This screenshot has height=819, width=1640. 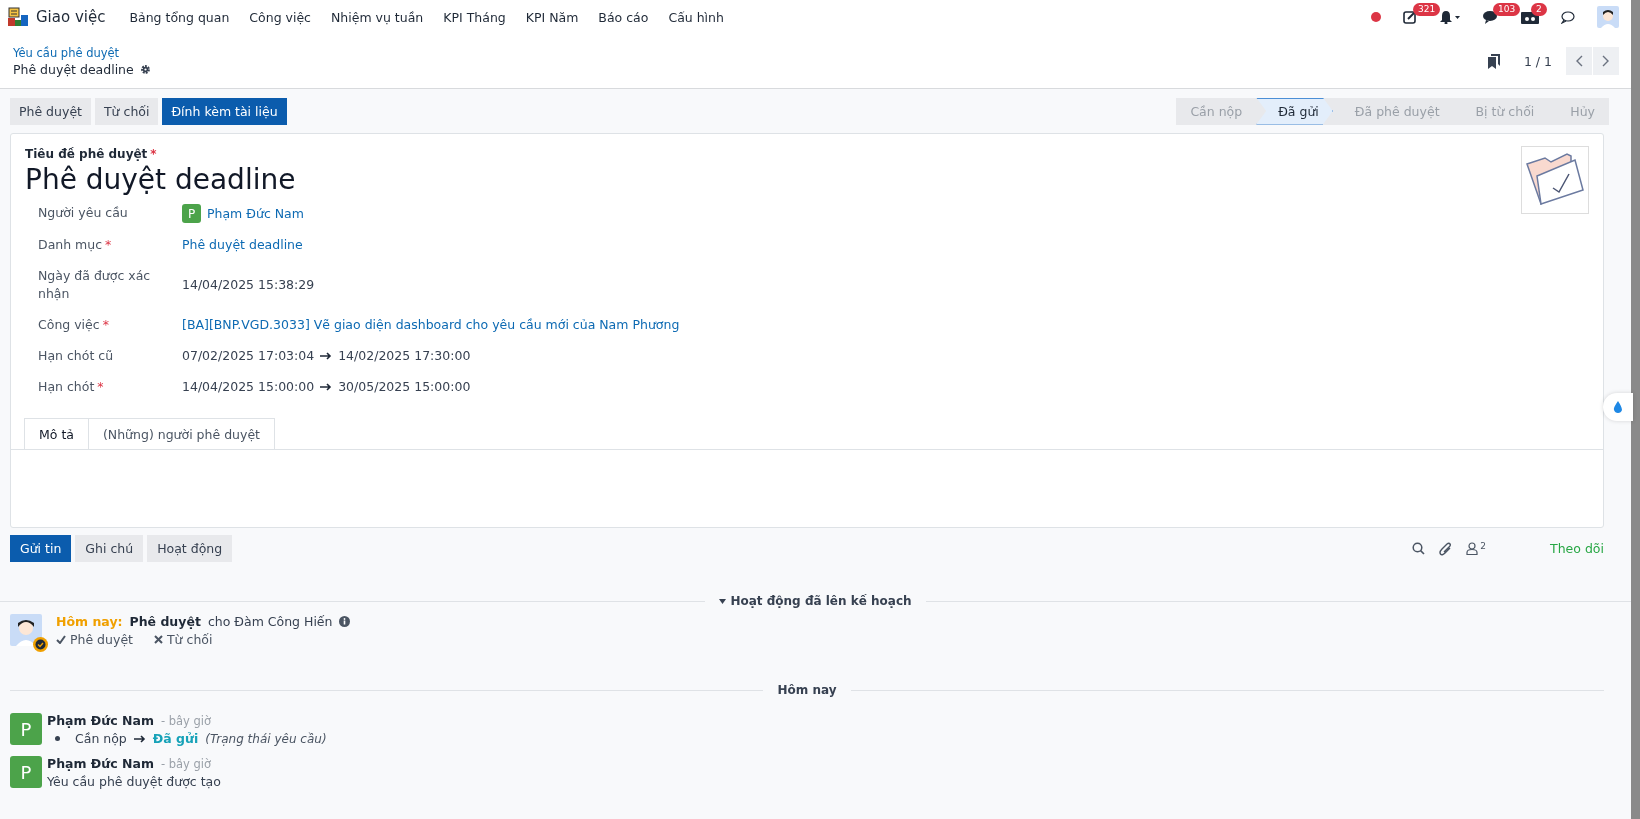 I want to click on menu-item: Báo cáo, so click(x=623, y=17).